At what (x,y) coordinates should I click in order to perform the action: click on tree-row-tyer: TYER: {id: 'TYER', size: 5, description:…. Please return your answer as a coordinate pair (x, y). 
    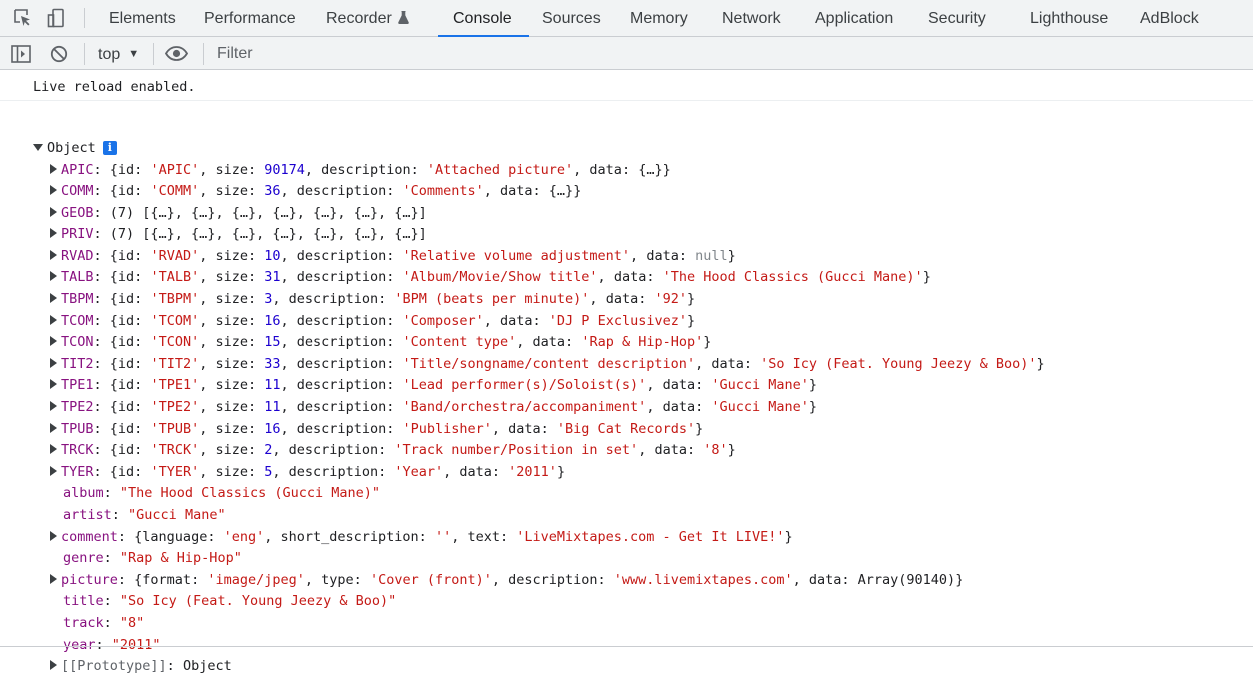
    Looking at the image, I should click on (307, 472).